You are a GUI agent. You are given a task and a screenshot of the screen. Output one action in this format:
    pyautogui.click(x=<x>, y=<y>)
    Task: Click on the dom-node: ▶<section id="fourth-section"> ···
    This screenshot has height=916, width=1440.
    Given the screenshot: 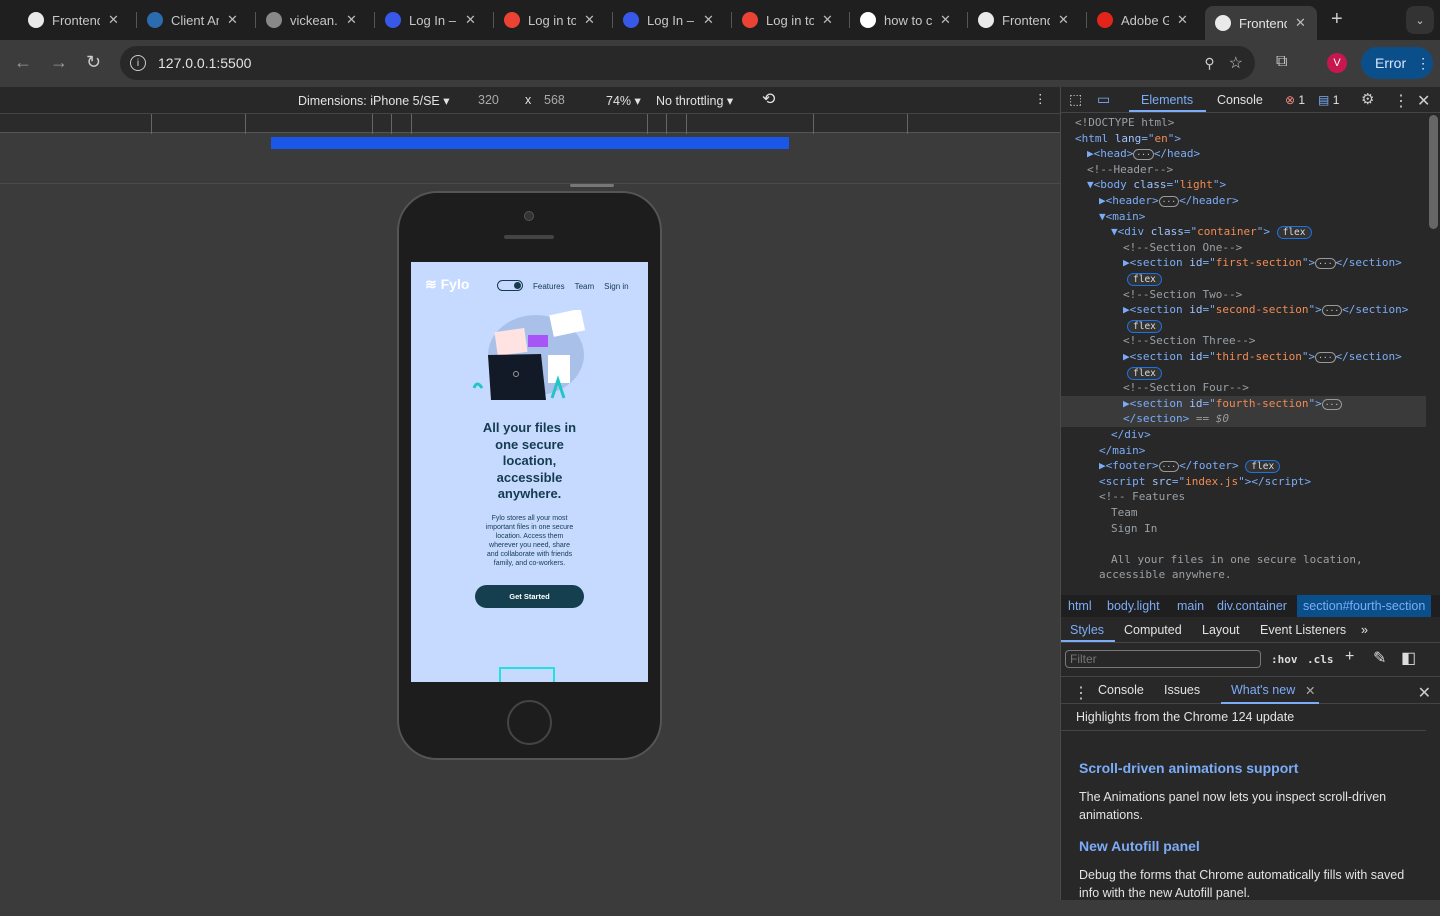 What is the action you would take?
    pyautogui.click(x=1233, y=404)
    